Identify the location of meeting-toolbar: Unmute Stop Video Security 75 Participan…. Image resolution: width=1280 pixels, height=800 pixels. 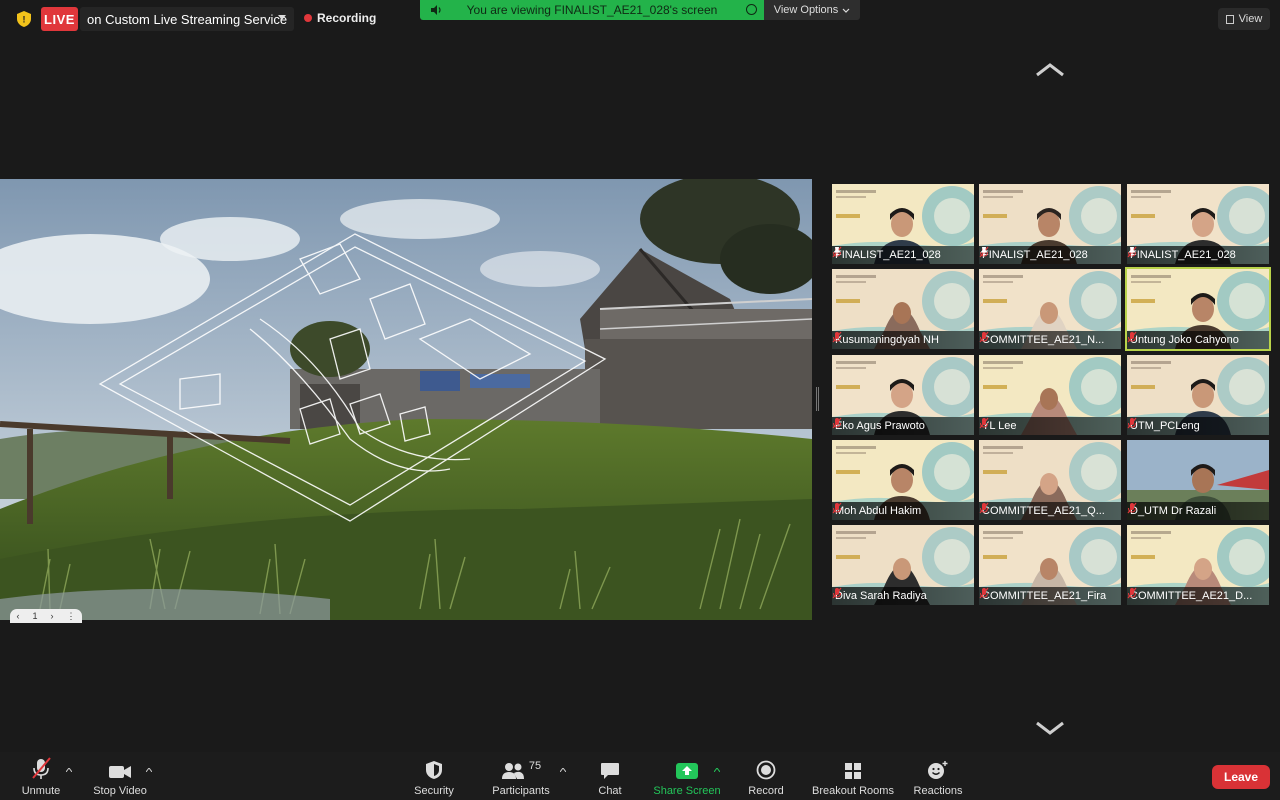
(640, 776).